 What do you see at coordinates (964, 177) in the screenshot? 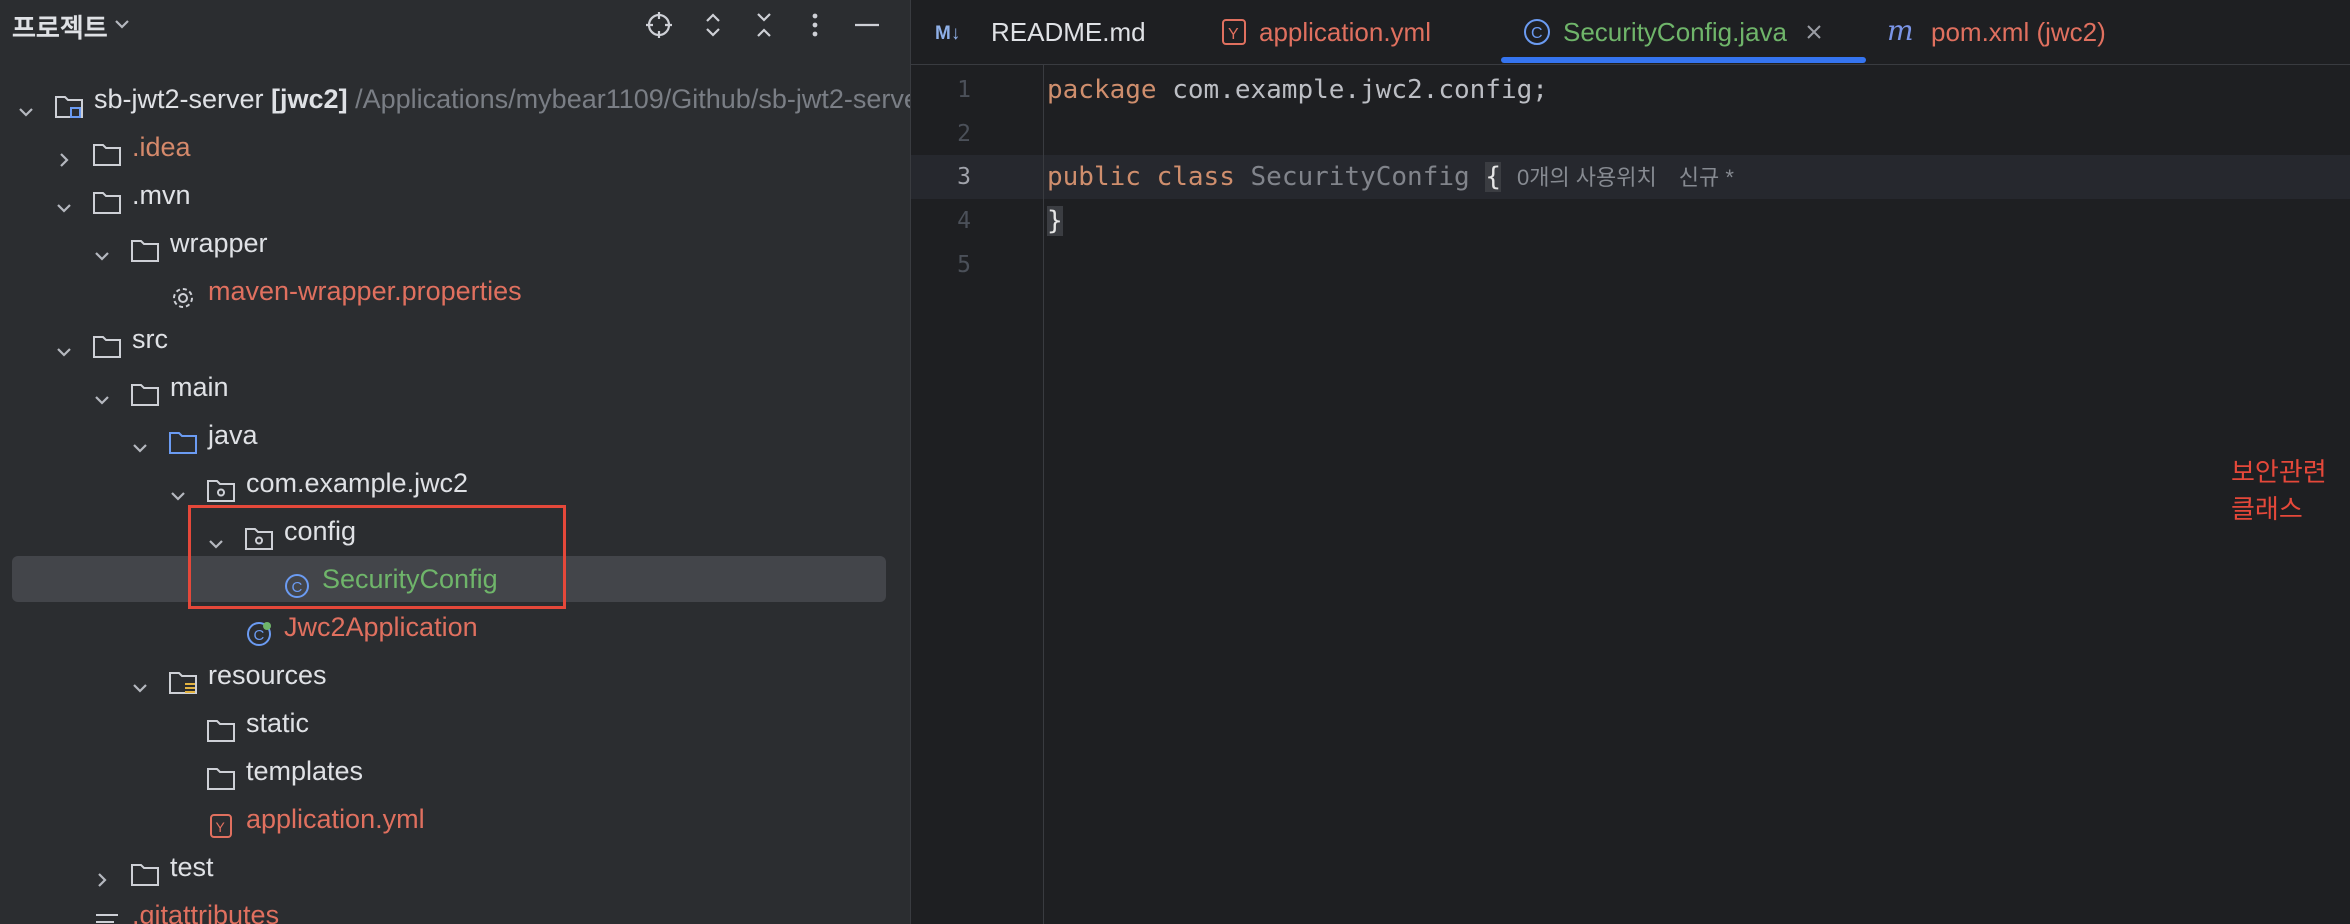
I see `line-number: 3` at bounding box center [964, 177].